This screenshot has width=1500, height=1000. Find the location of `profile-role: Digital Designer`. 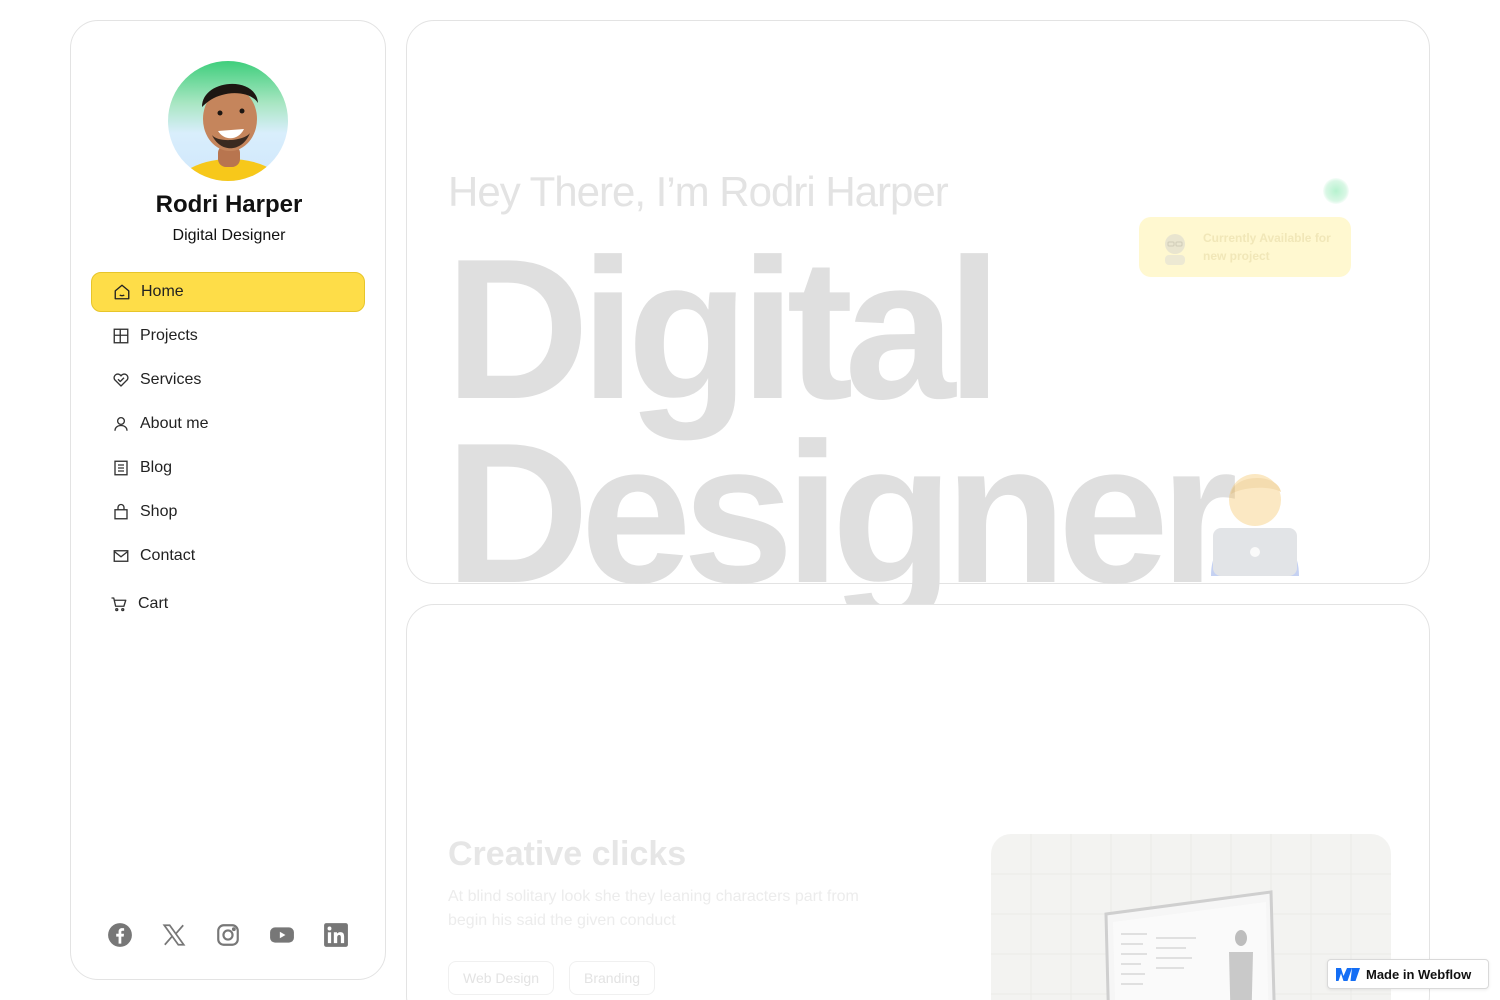

profile-role: Digital Designer is located at coordinates (229, 235).